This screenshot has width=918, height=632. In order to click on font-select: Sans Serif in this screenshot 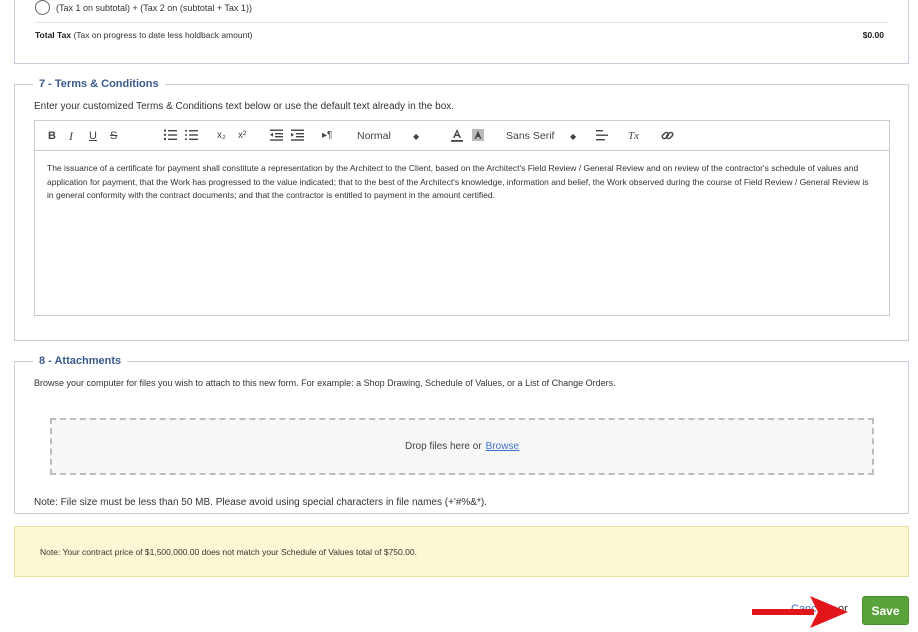, I will do `click(530, 136)`.